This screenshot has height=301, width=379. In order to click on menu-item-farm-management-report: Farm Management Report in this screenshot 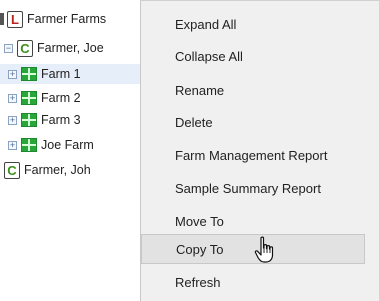, I will do `click(253, 155)`.